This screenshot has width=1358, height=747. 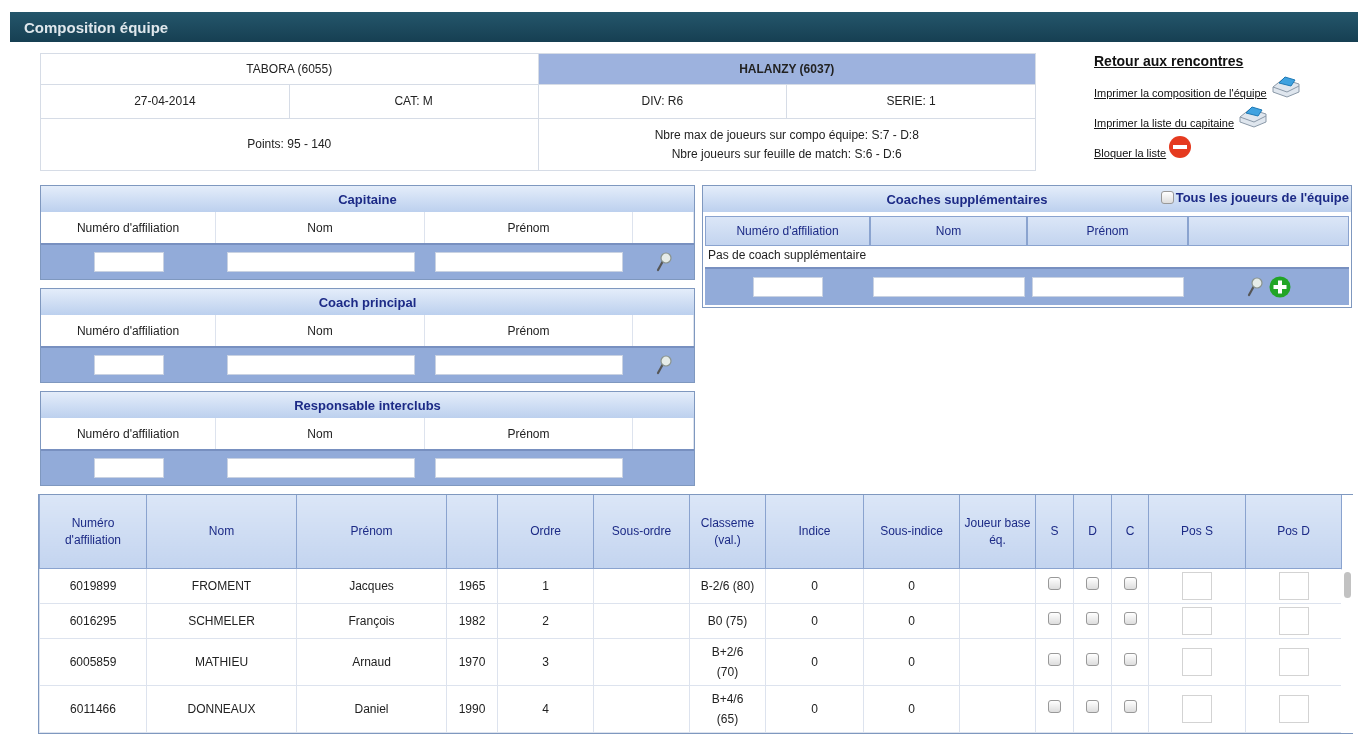 I want to click on table-cell: 4, so click(x=545, y=709).